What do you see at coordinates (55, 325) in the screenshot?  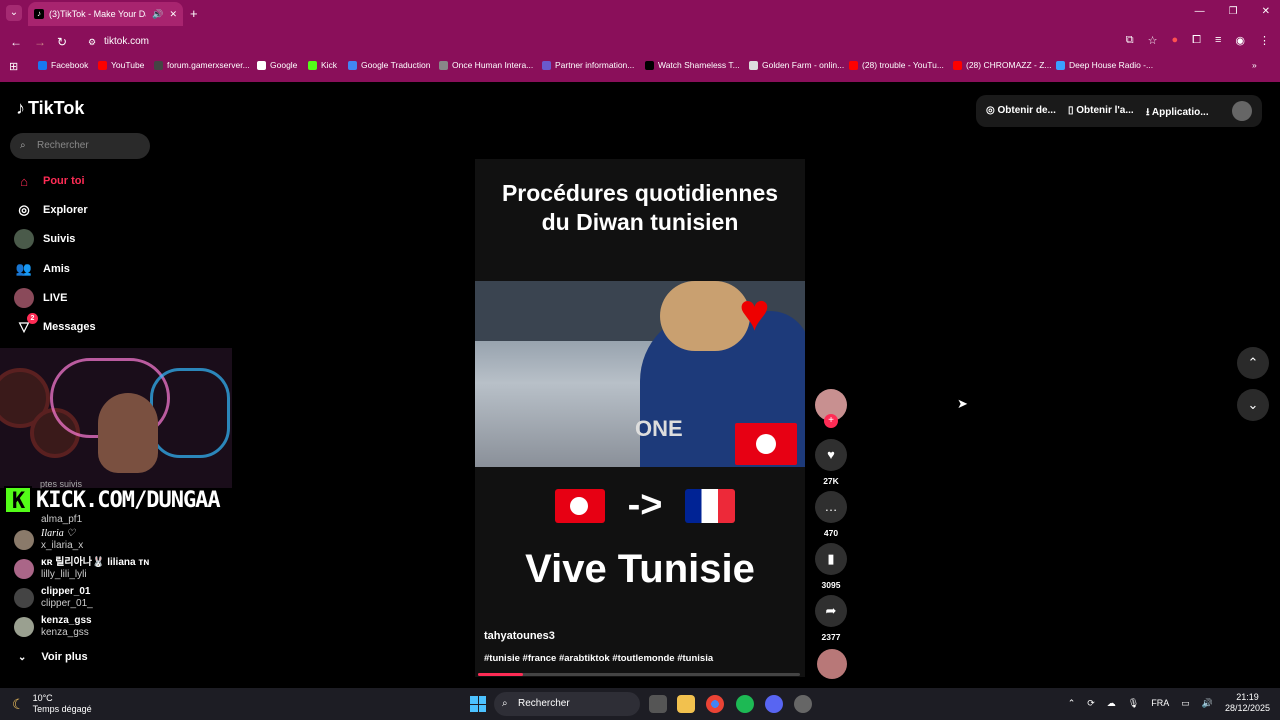 I see `sidebar-item-messages: ▽ 2 Messages` at bounding box center [55, 325].